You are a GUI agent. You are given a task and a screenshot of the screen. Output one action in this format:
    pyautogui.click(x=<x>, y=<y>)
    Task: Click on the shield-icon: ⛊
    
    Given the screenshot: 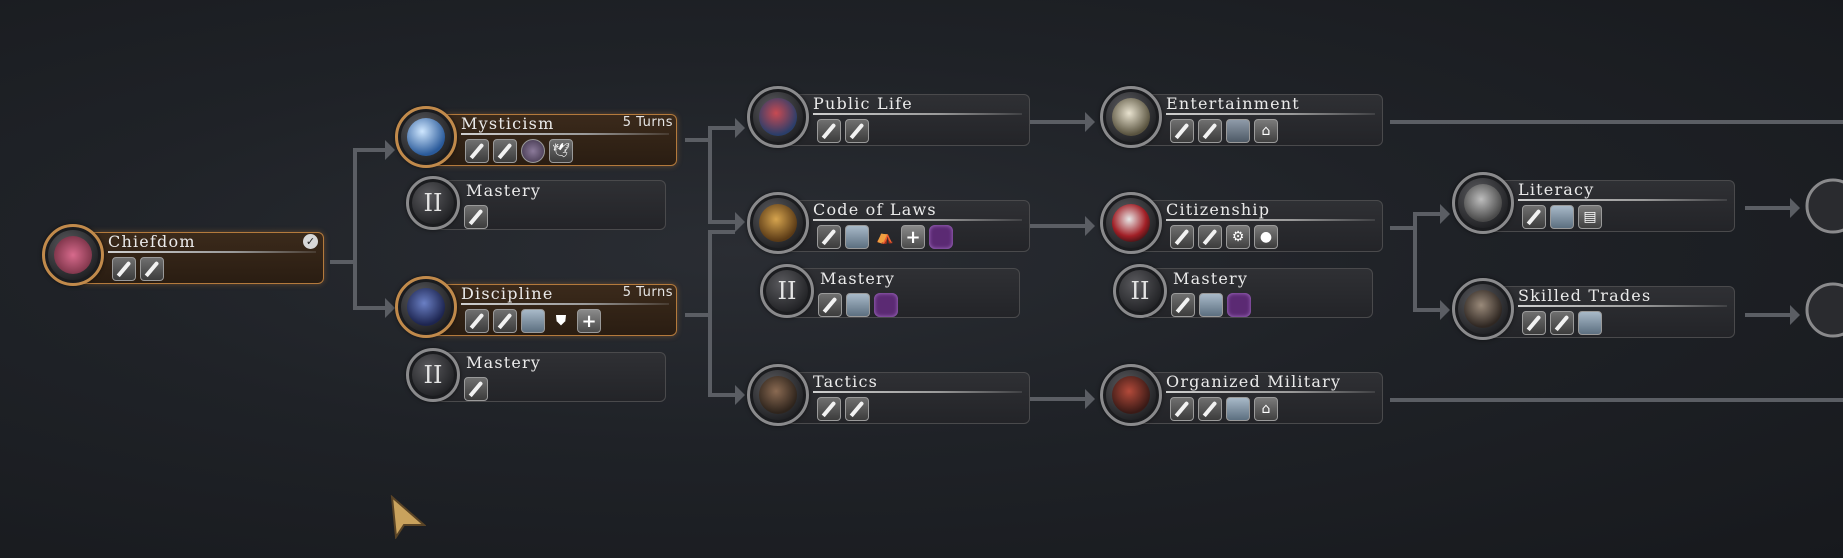 What is the action you would take?
    pyautogui.click(x=561, y=321)
    